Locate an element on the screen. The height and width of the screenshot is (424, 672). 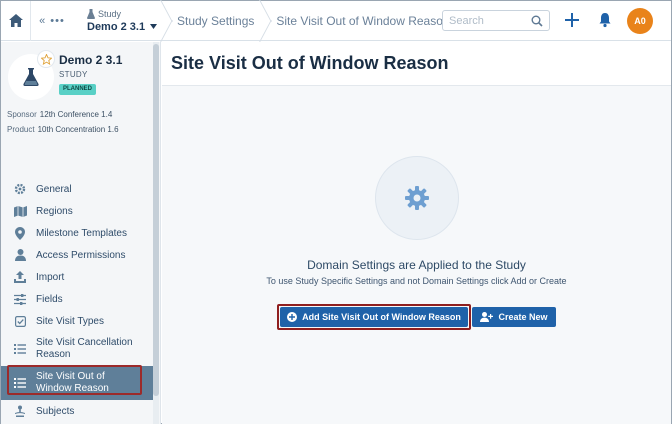
star-icon is located at coordinates (46, 59).